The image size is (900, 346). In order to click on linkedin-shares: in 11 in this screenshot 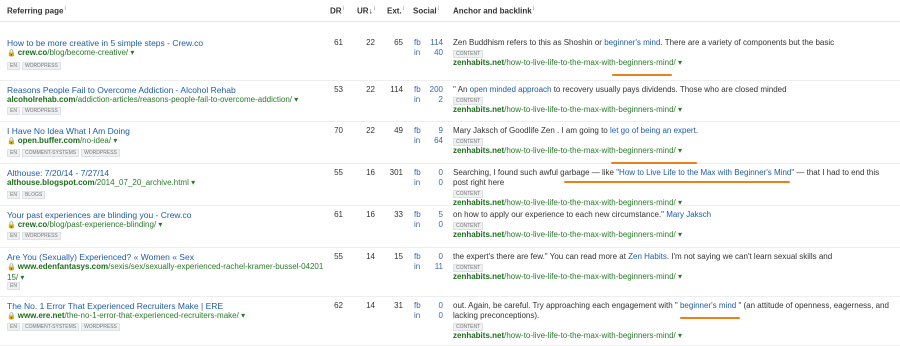, I will do `click(428, 267)`.